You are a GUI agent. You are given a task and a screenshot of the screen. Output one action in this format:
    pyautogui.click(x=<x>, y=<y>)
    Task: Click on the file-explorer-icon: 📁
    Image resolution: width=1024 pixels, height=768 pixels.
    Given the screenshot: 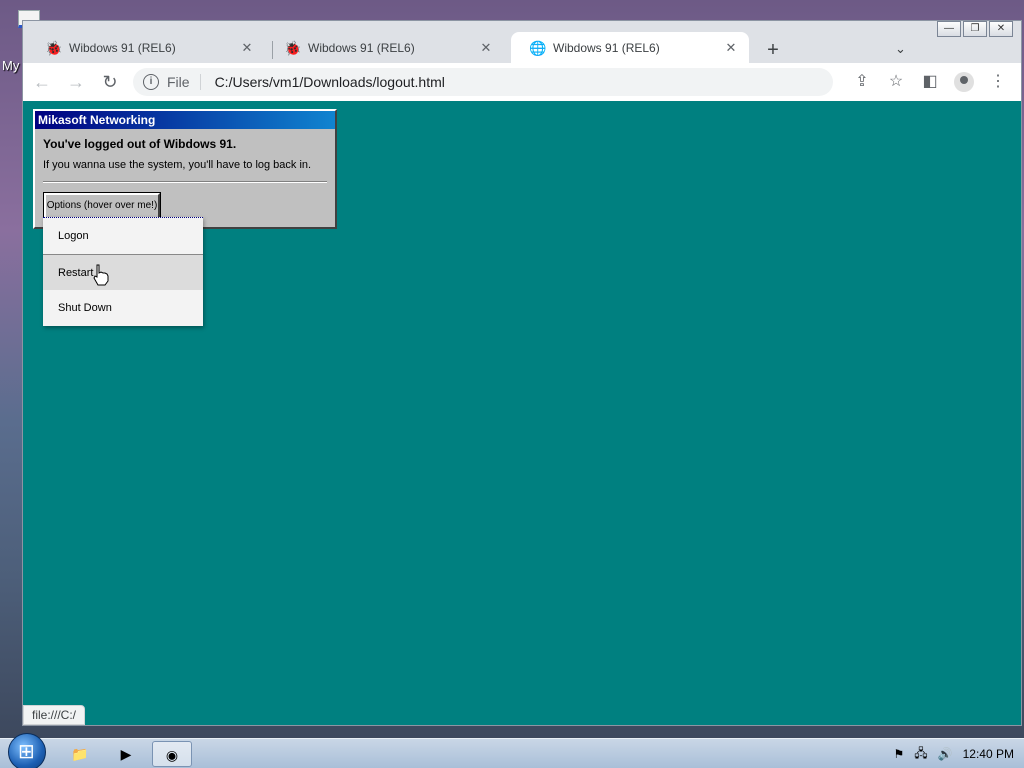 What is the action you would take?
    pyautogui.click(x=80, y=754)
    